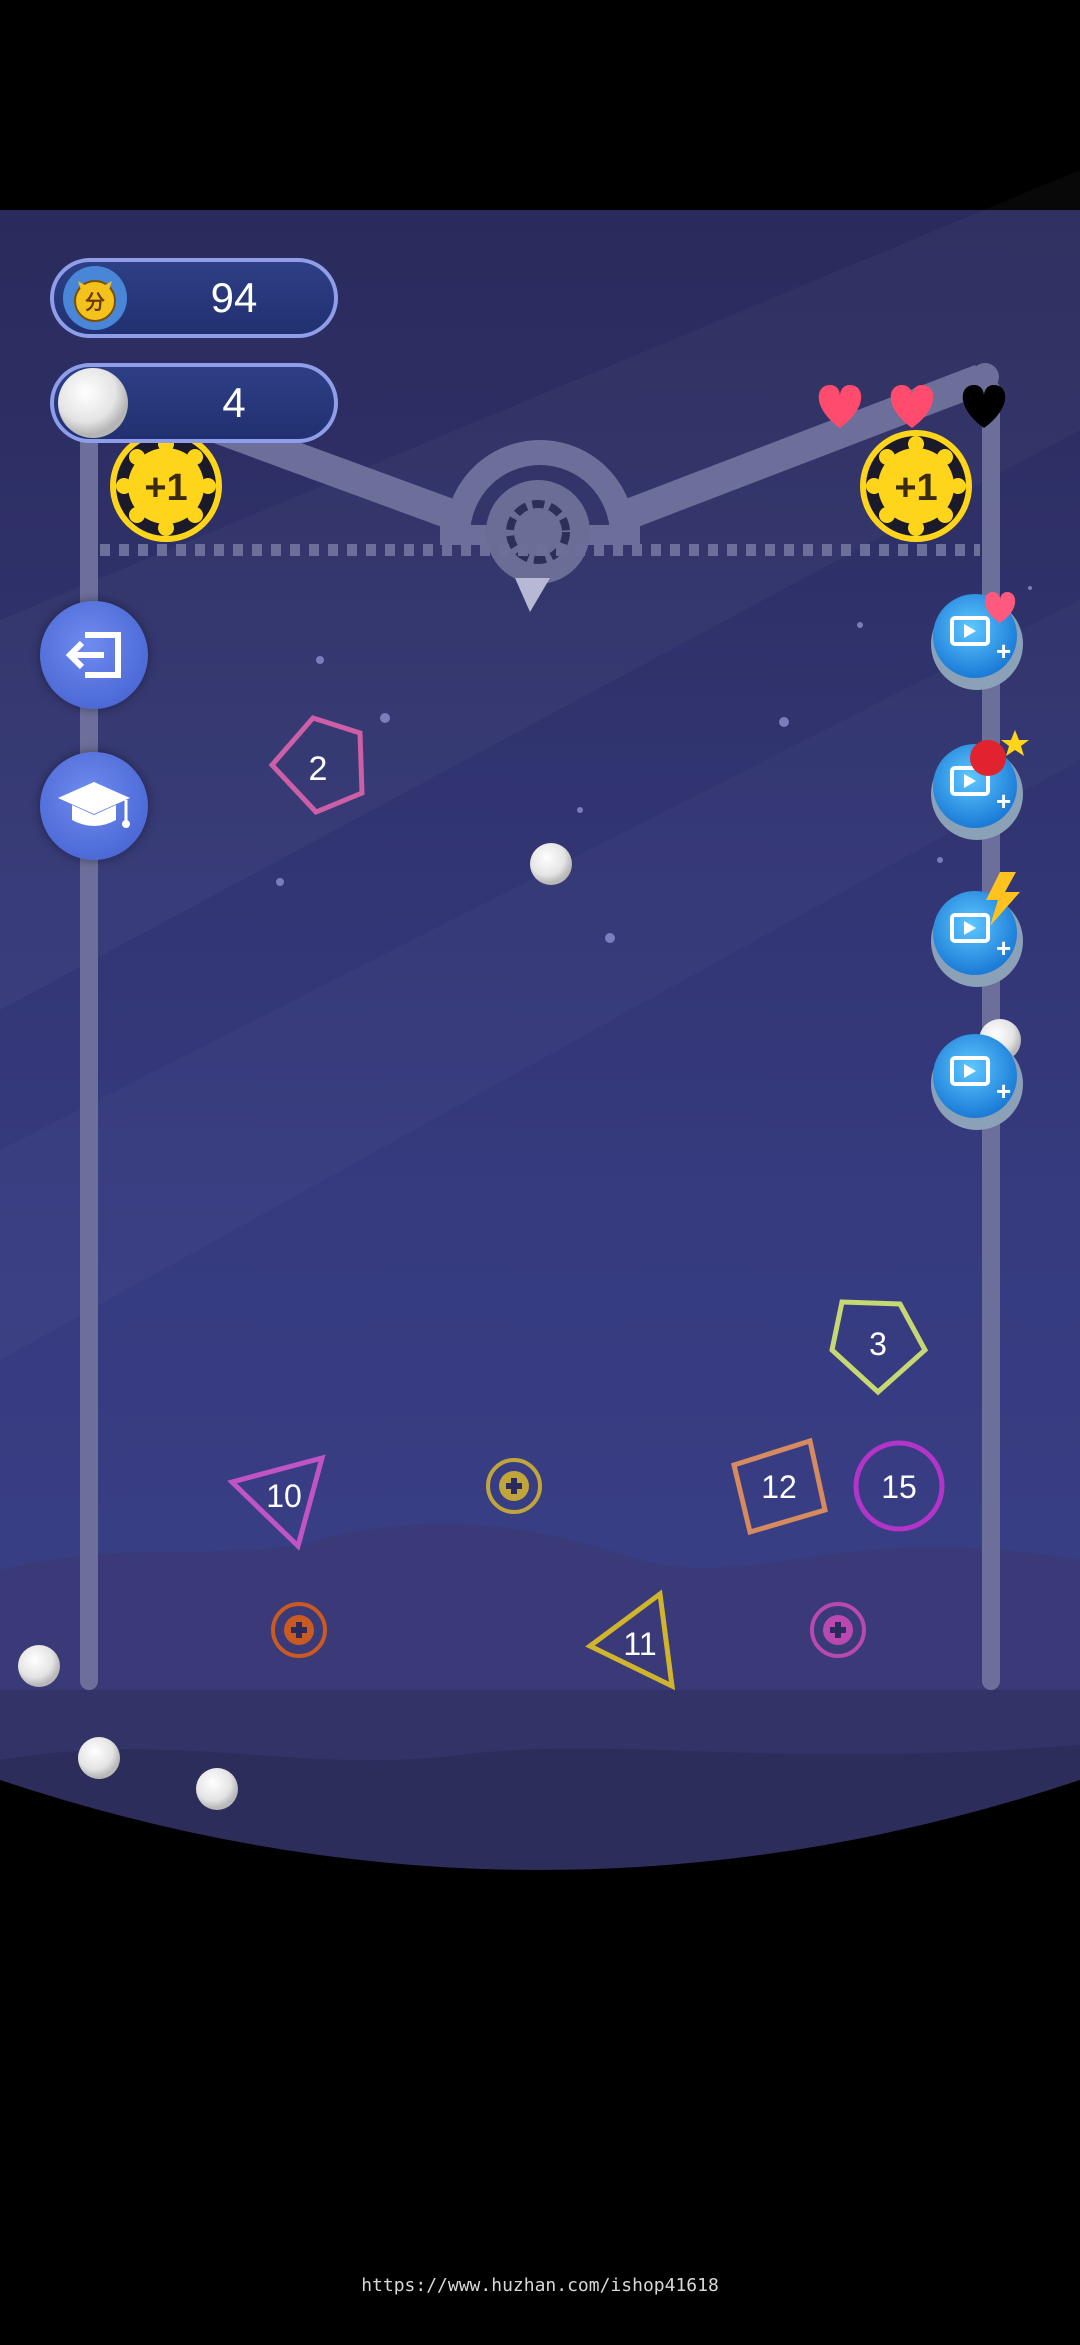  I want to click on coin-fen-icon: 分, so click(95, 298).